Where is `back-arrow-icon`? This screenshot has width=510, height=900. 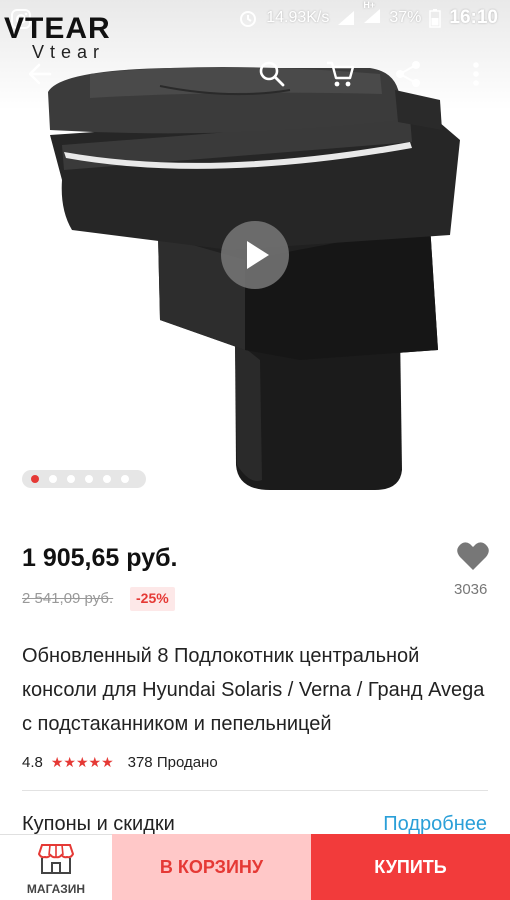 back-arrow-icon is located at coordinates (40, 74).